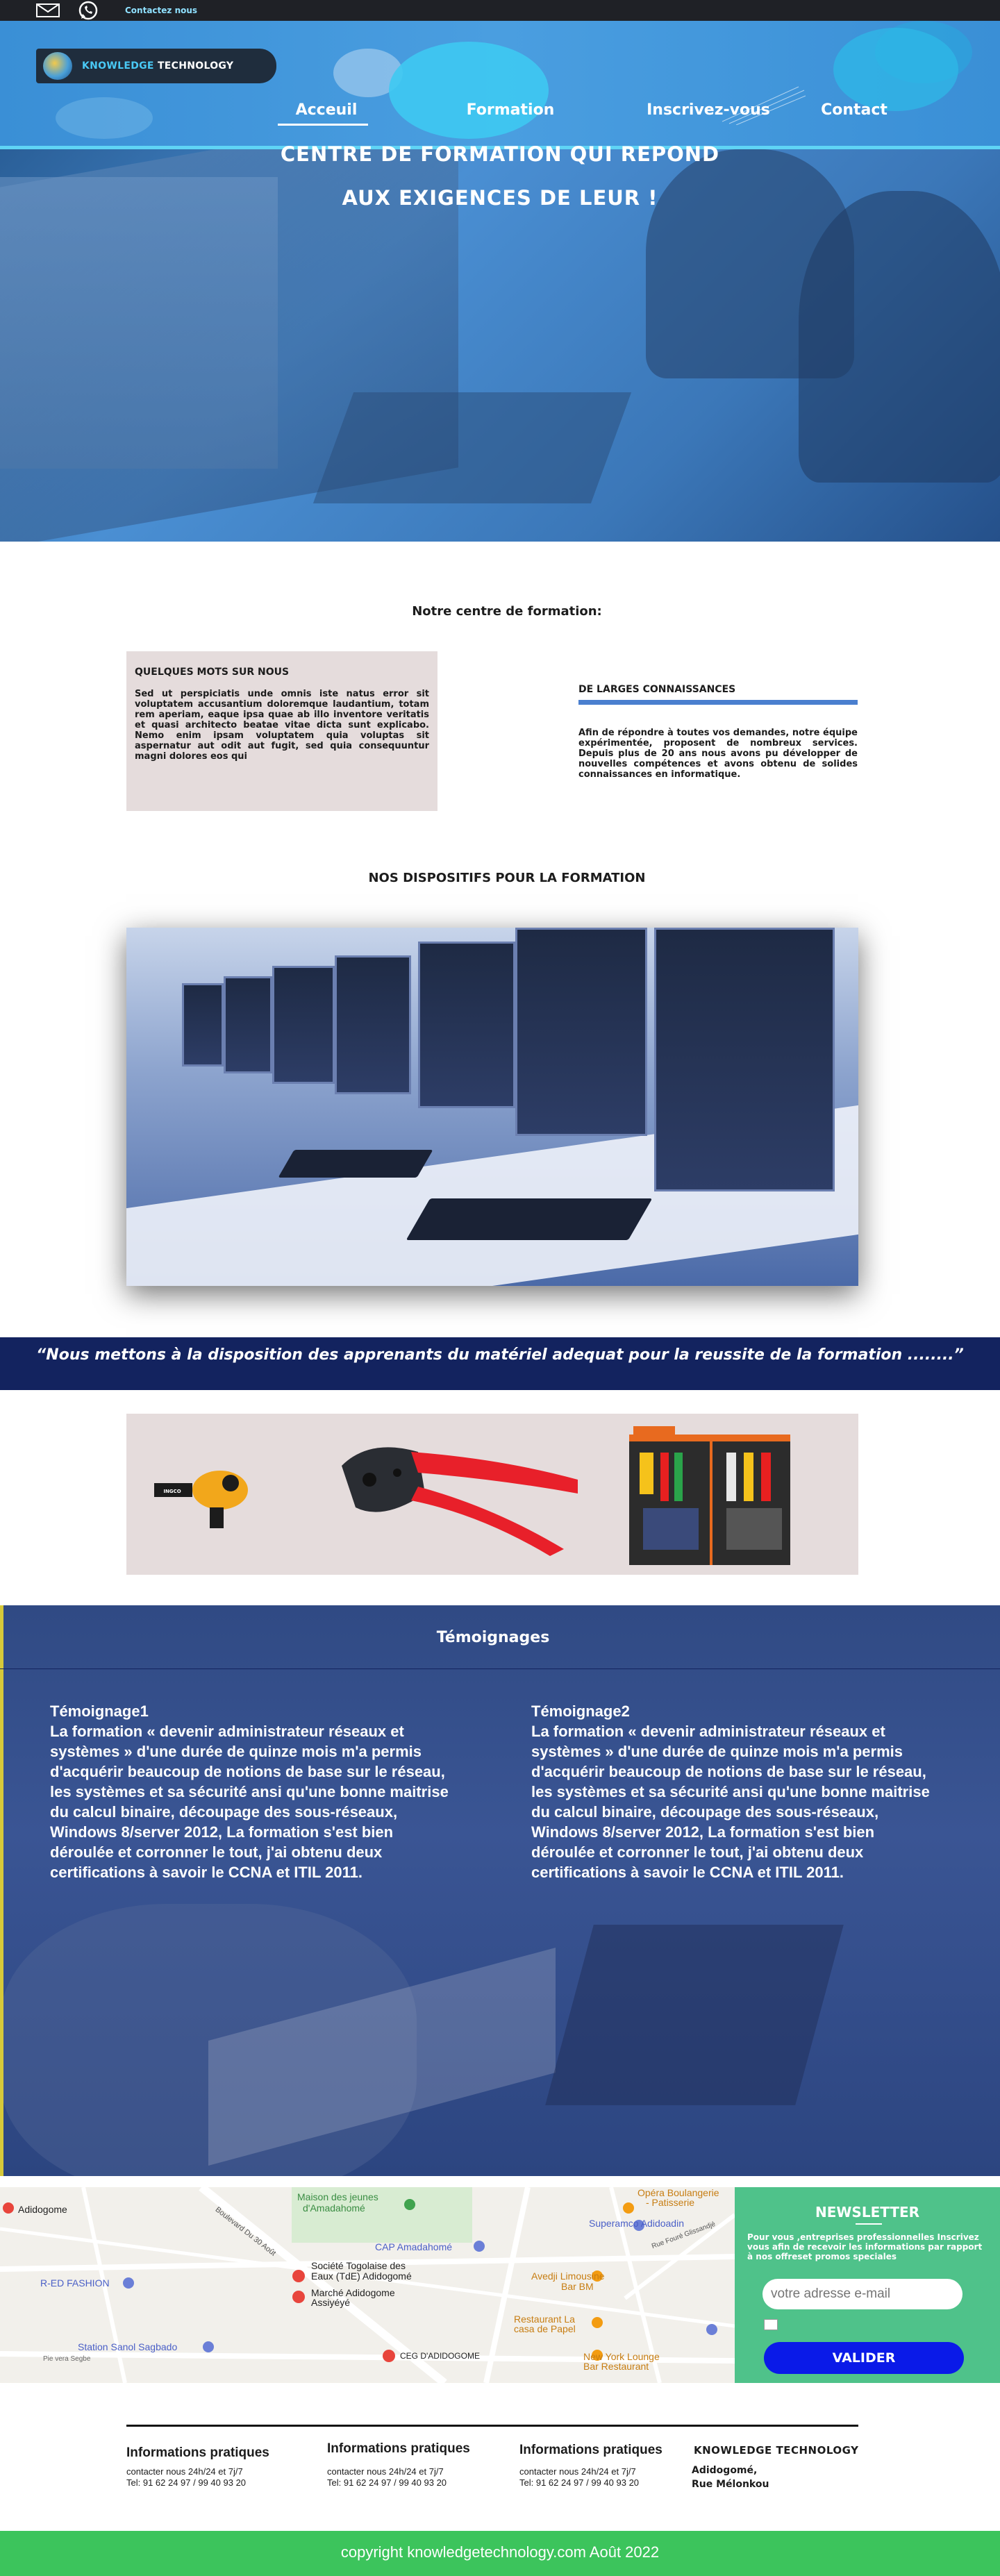 This screenshot has width=1000, height=2576. Describe the element at coordinates (771, 2324) in the screenshot. I see `newsletter-checkbox` at that location.